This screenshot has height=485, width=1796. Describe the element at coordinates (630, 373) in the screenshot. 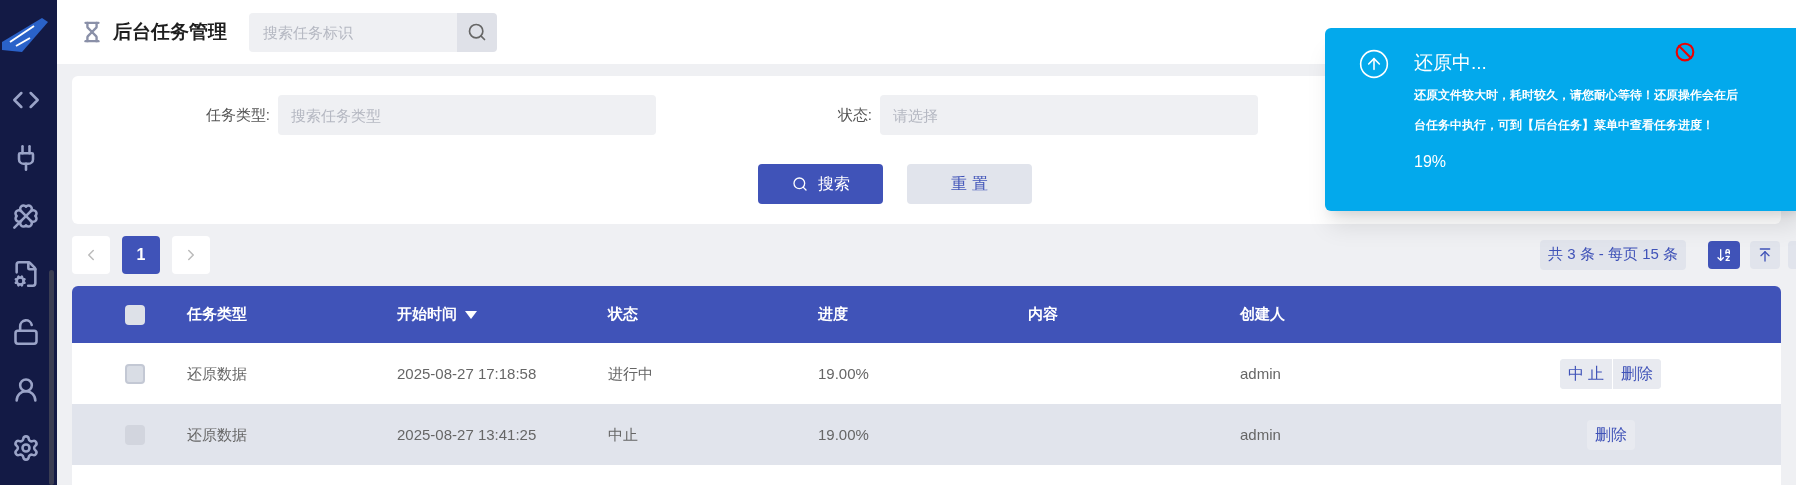

I see `table-cell: 进行中` at that location.